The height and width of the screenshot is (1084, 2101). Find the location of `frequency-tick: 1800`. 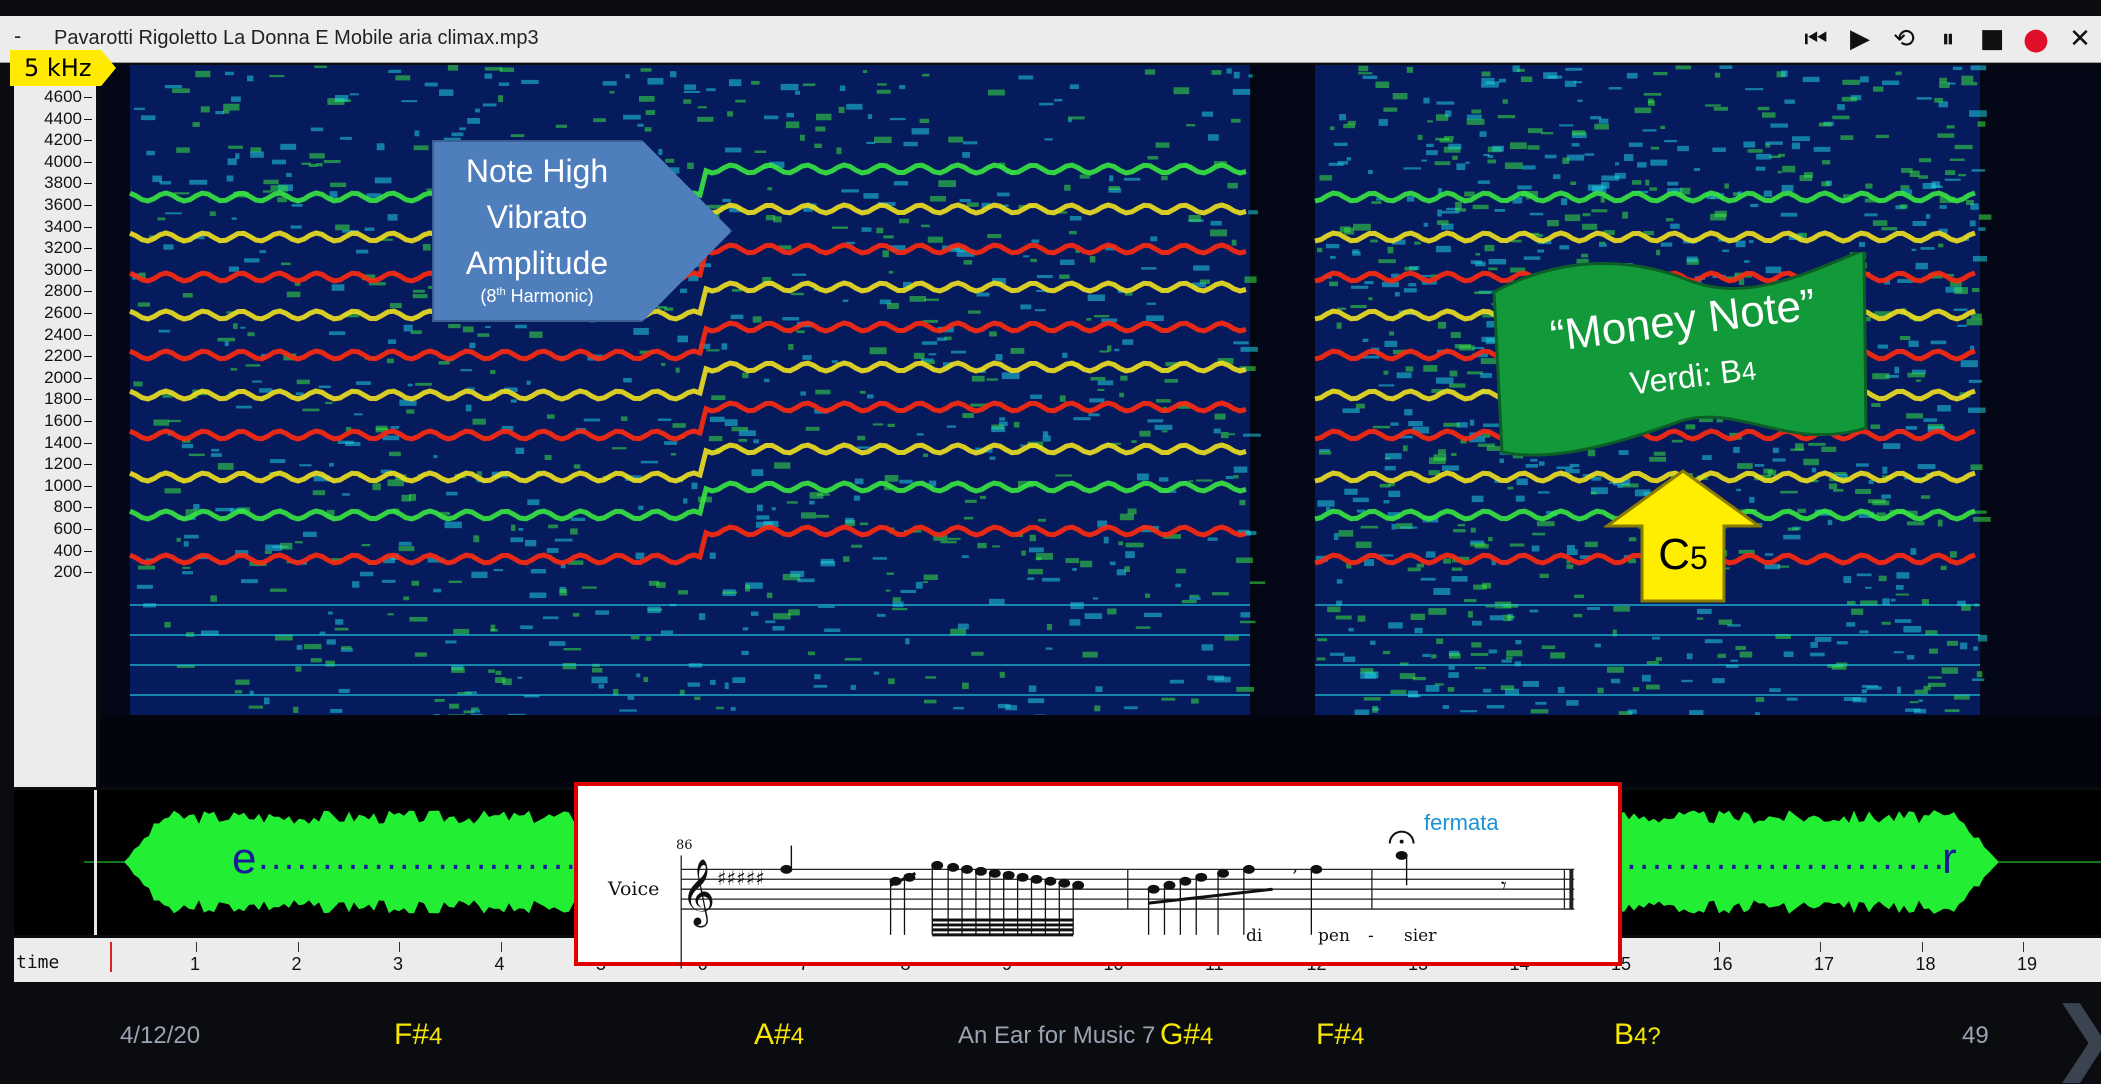

frequency-tick: 1800 is located at coordinates (68, 399).